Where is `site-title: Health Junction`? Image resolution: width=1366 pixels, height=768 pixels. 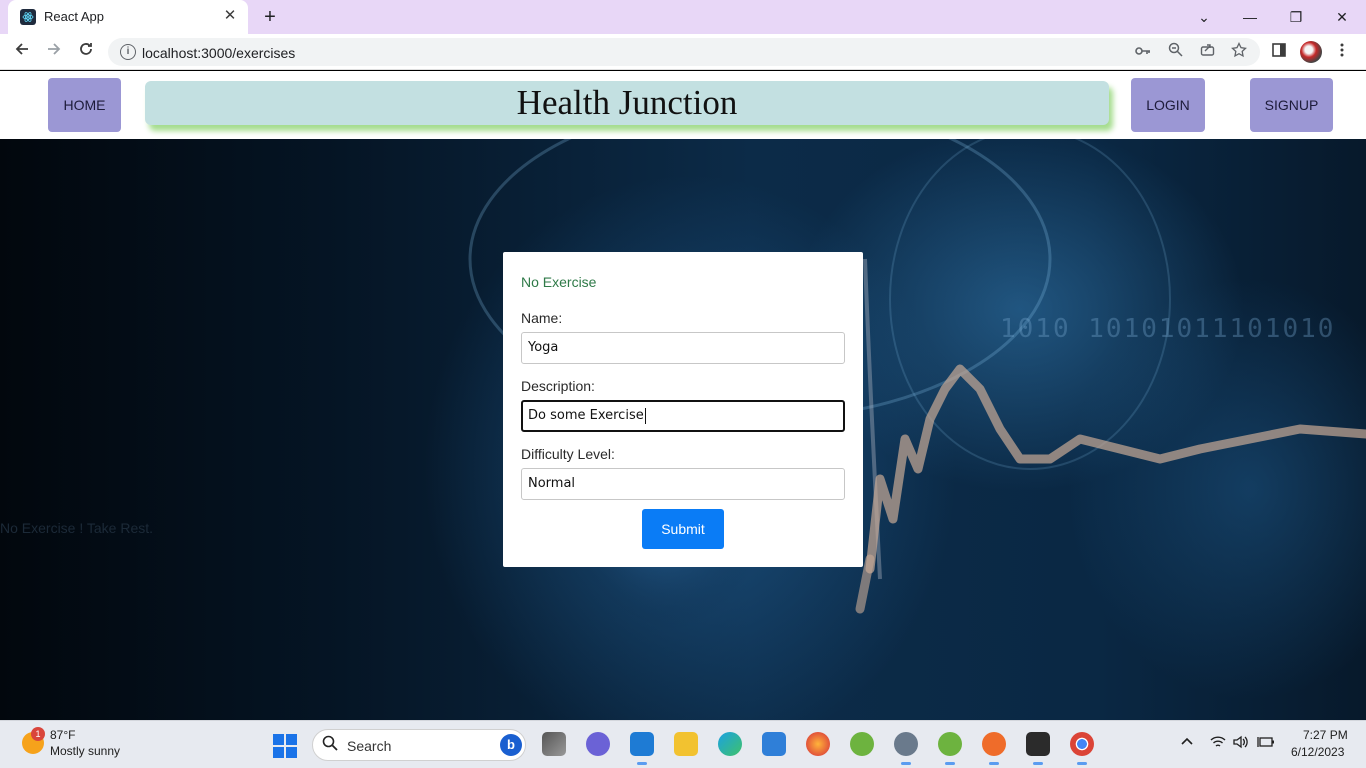 site-title: Health Junction is located at coordinates (627, 102).